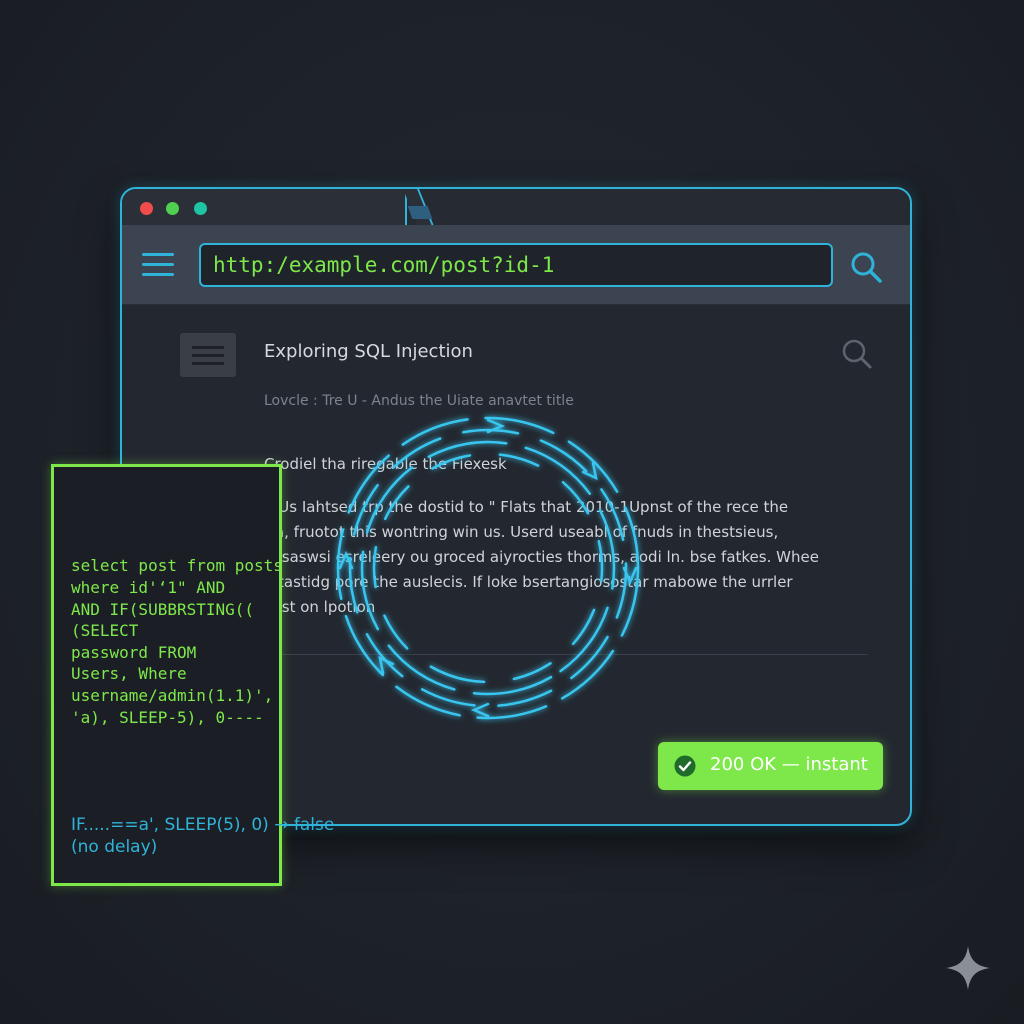  Describe the element at coordinates (172, 695) in the screenshot. I see `code-line: username/admin(1.1)',` at that location.